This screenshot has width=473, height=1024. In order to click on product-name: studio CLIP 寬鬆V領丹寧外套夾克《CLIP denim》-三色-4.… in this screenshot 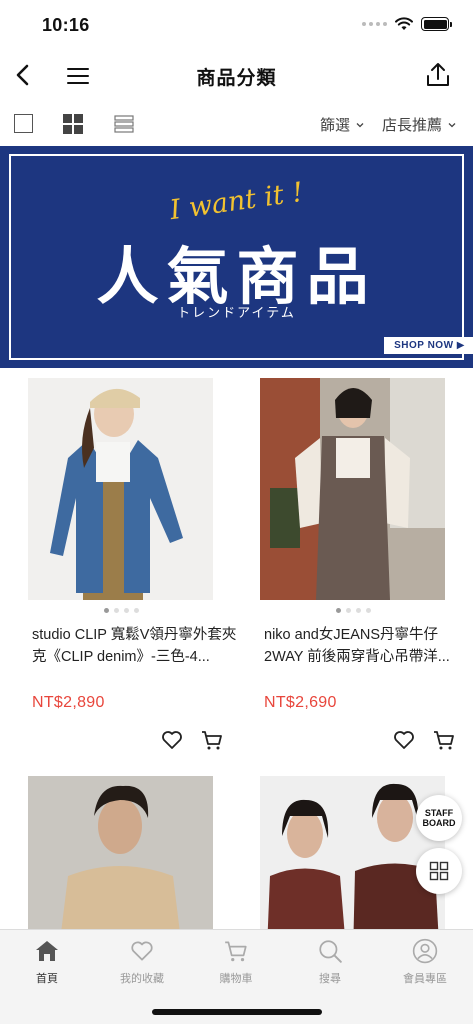, I will do `click(137, 646)`.